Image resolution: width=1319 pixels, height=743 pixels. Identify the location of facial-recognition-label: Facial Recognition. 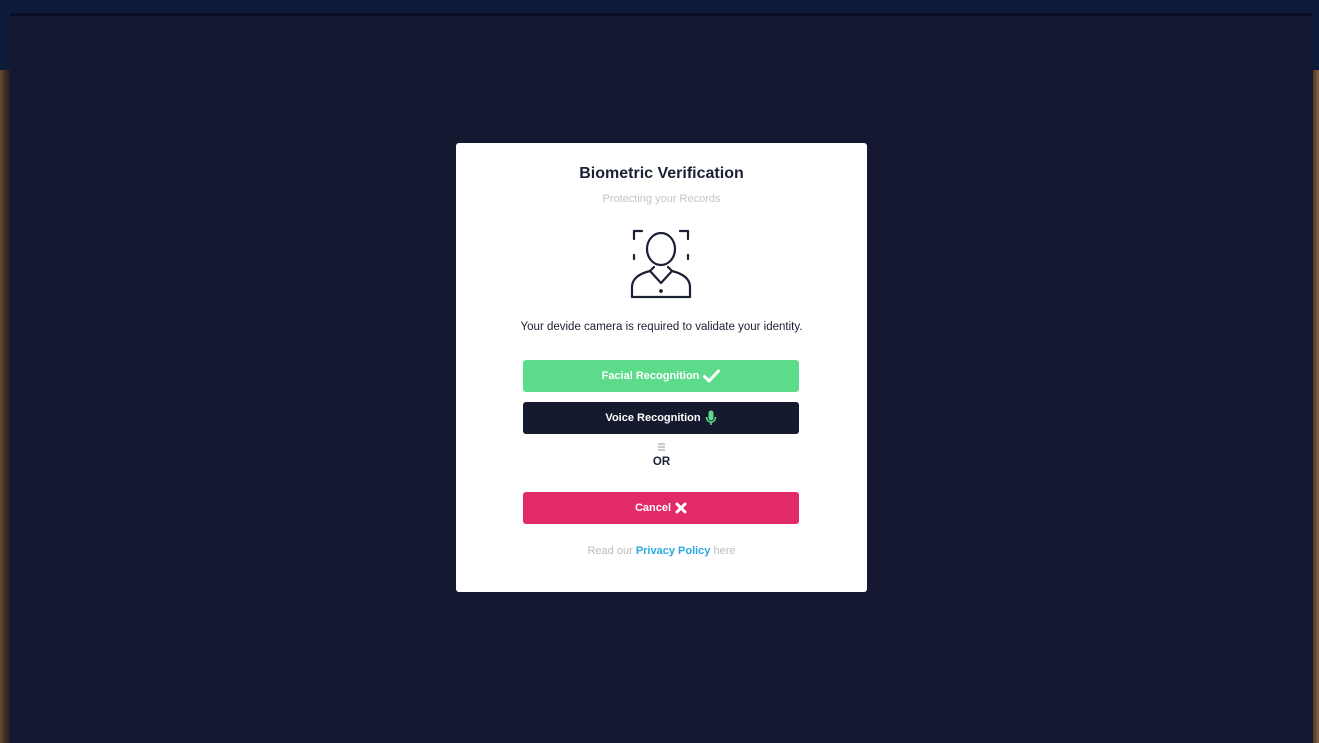
(650, 376).